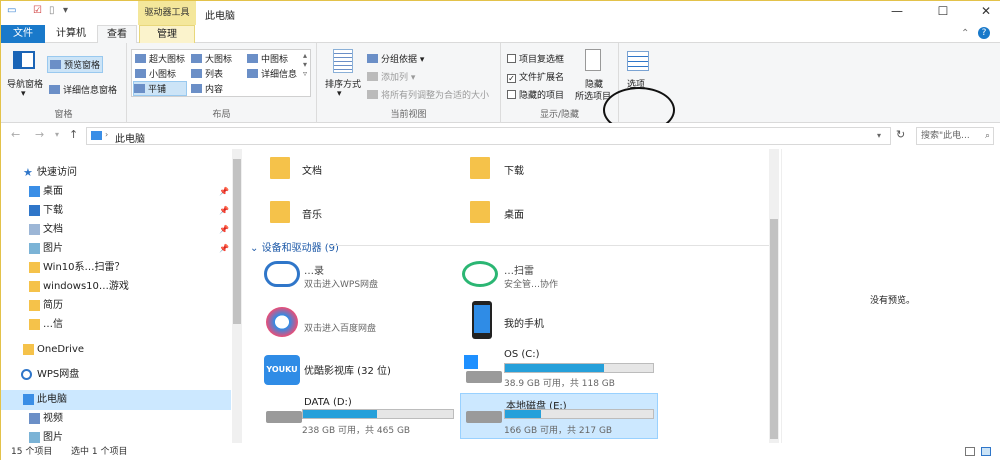 This screenshot has width=1000, height=461. Describe the element at coordinates (312, 213) in the screenshot. I see `folder-music: 音乐` at that location.